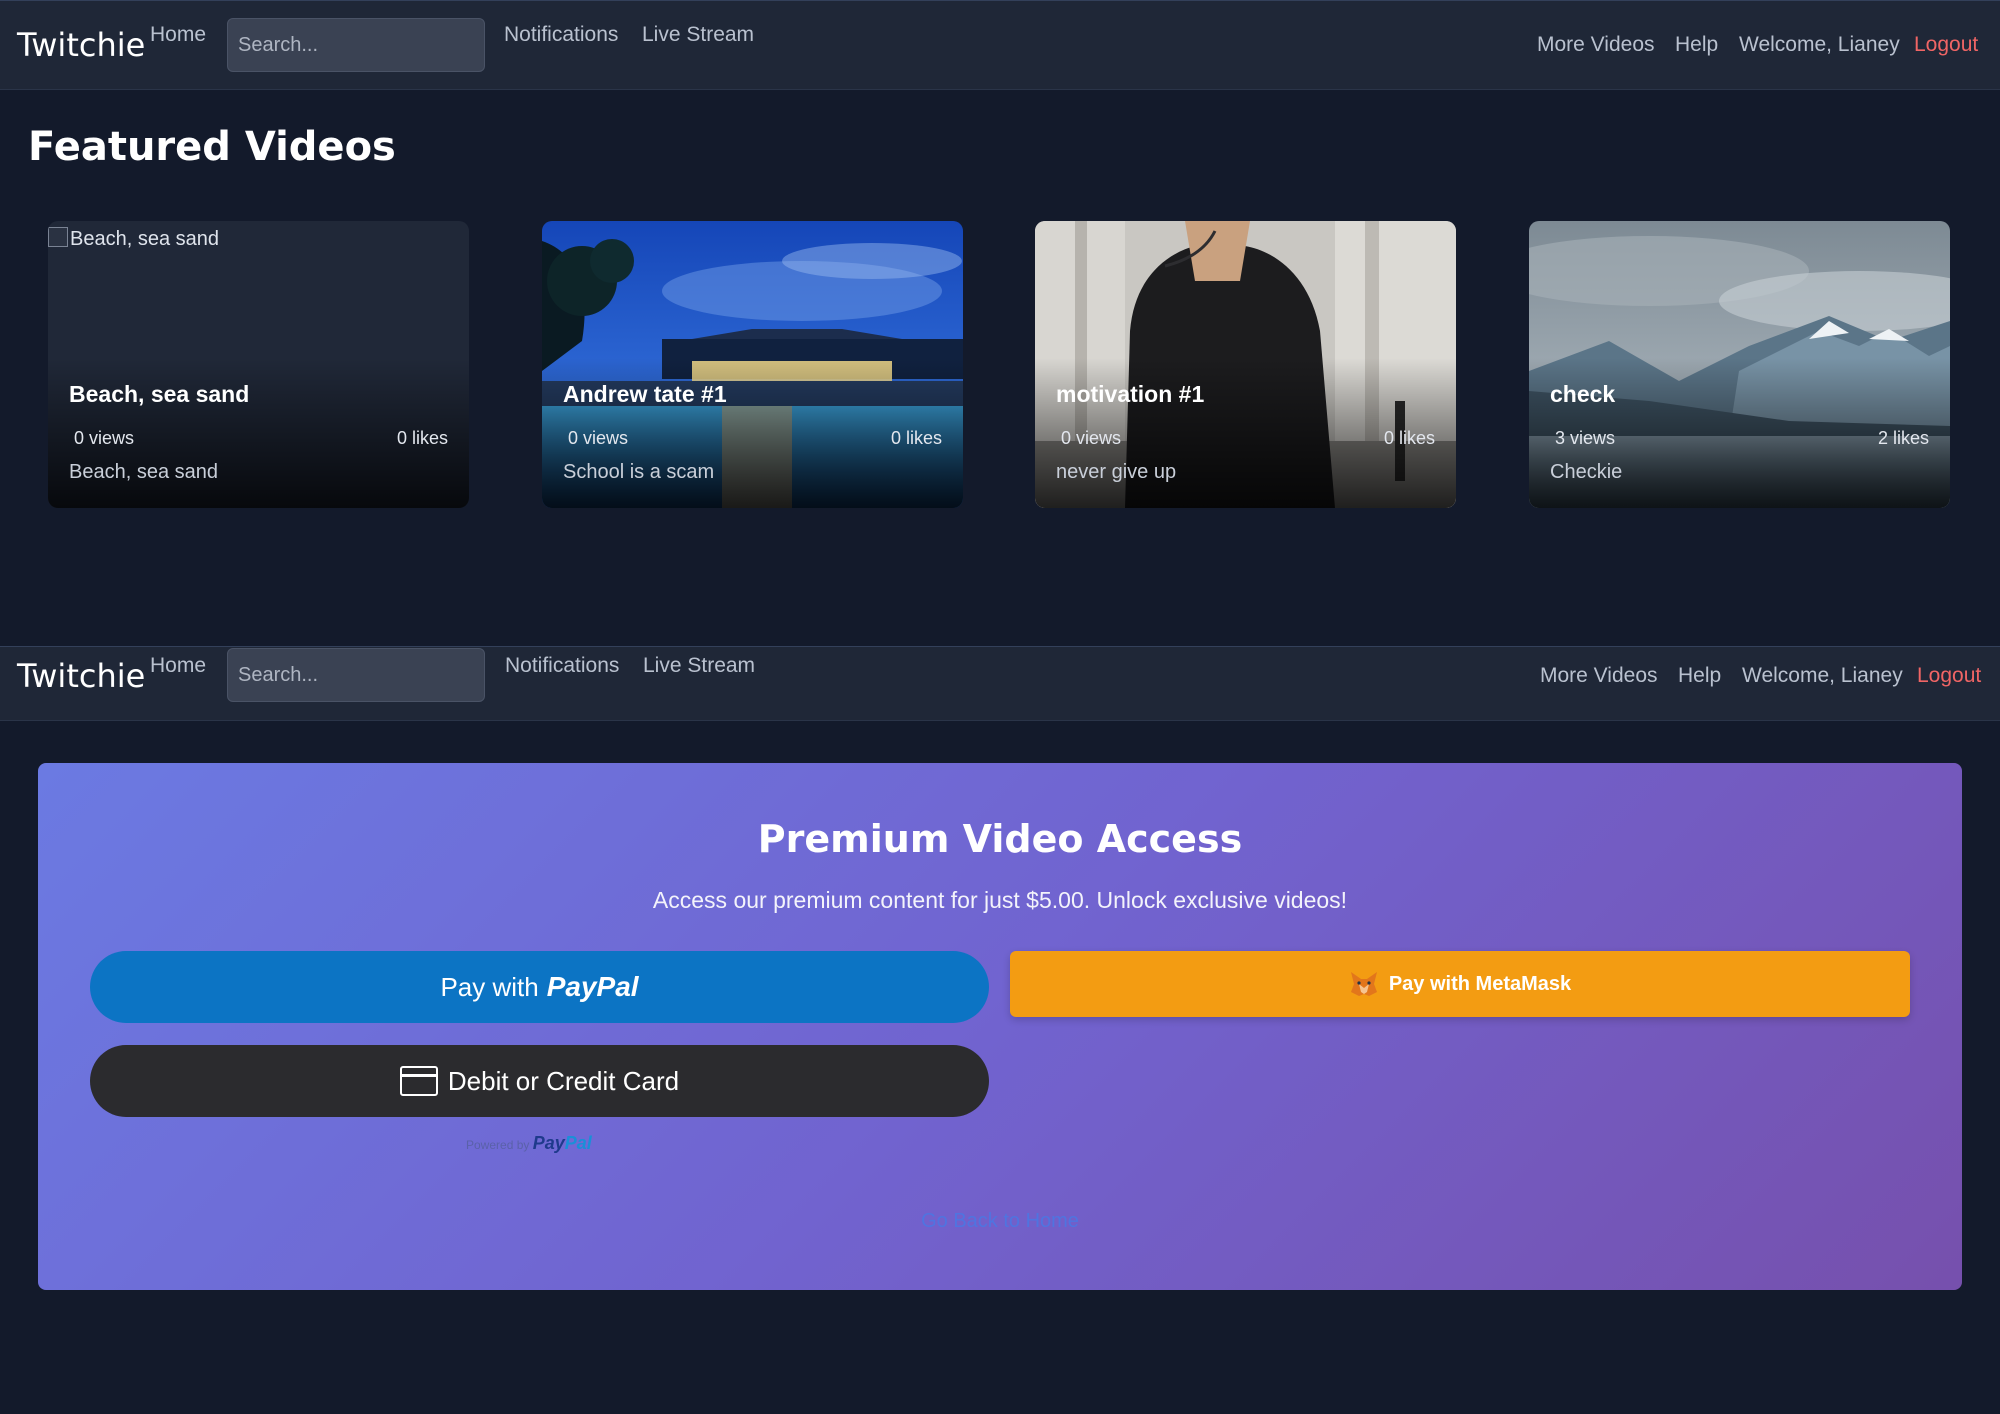 This screenshot has height=1414, width=2000. What do you see at coordinates (1363, 984) in the screenshot?
I see `metamask-fox-icon` at bounding box center [1363, 984].